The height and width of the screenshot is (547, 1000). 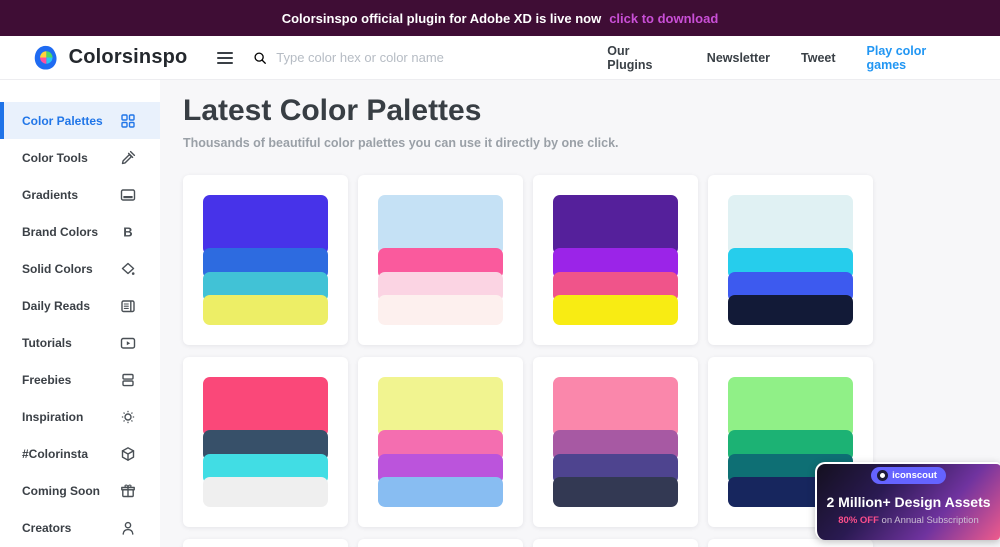 I want to click on cube-icon, so click(x=128, y=454).